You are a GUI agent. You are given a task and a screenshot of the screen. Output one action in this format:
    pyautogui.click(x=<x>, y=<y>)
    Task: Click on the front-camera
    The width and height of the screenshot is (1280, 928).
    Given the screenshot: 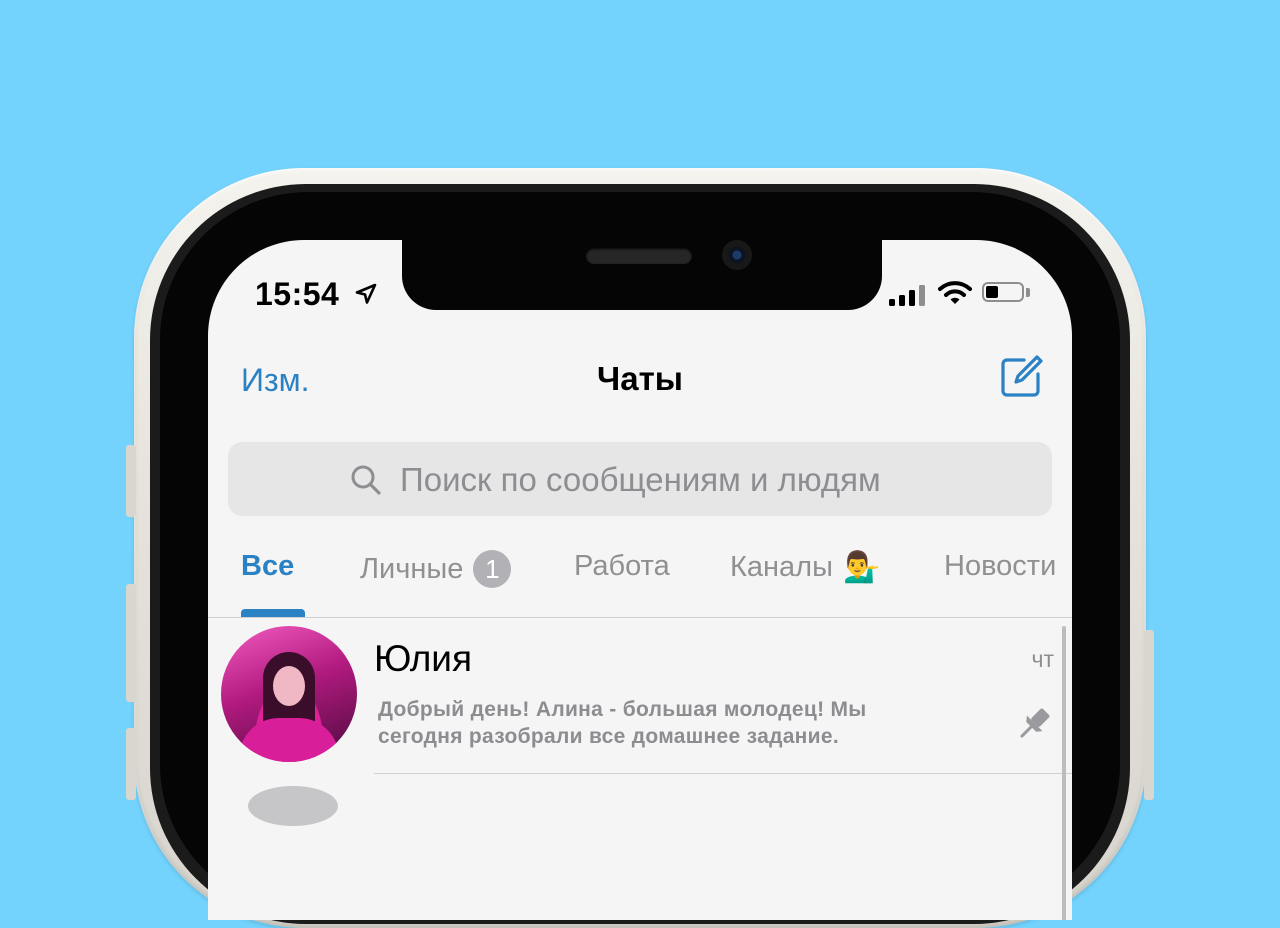 What is the action you would take?
    pyautogui.click(x=737, y=255)
    